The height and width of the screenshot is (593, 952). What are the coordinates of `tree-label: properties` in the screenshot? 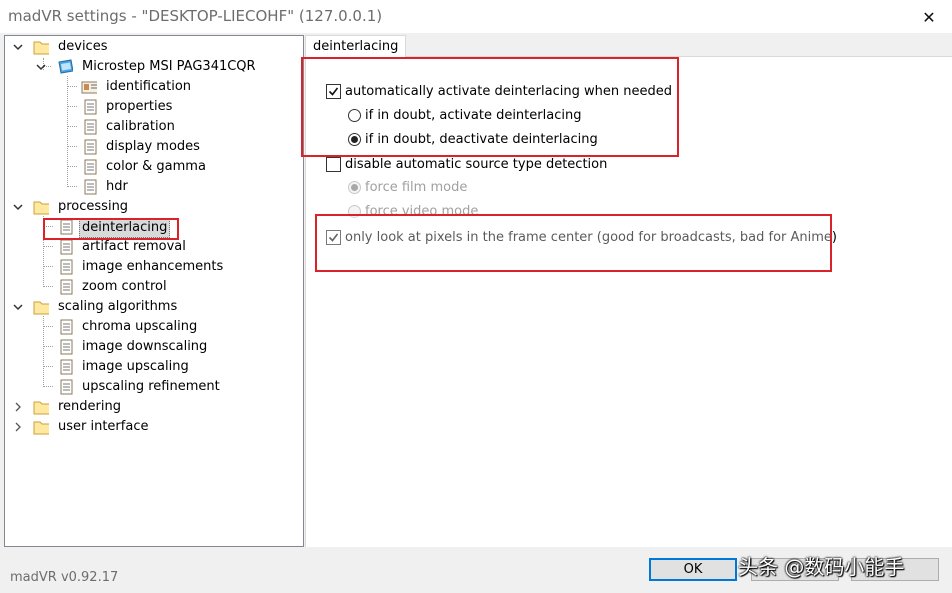 It's located at (139, 106).